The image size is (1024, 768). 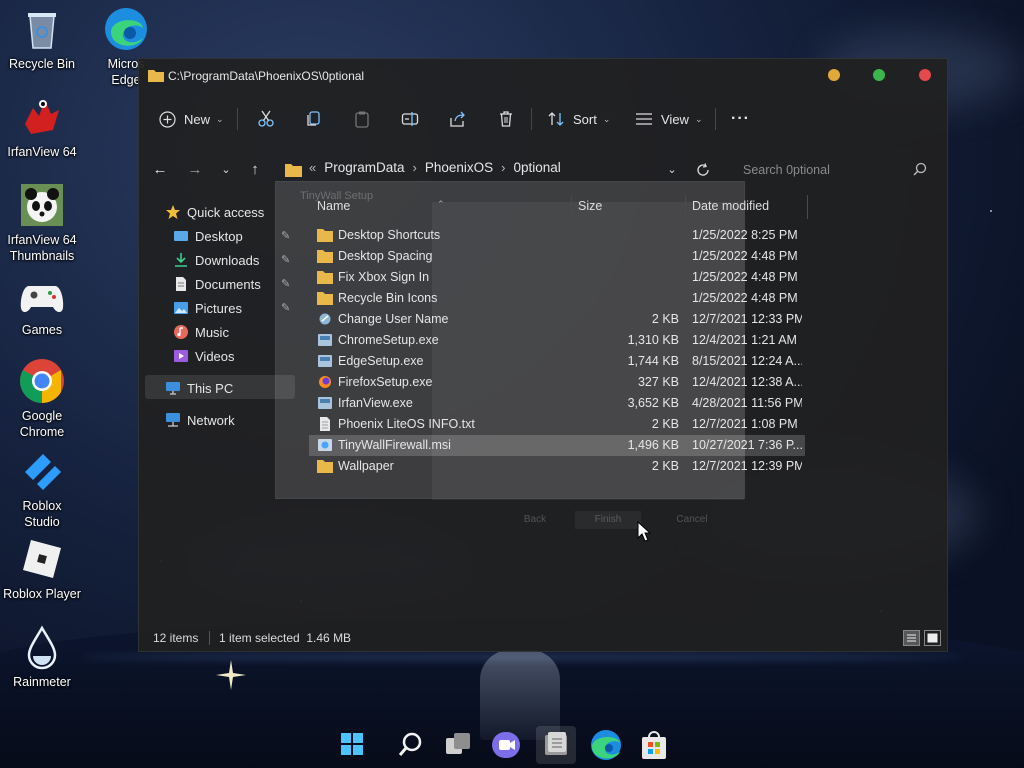 I want to click on search-box: Search 0ptional, so click(x=834, y=170).